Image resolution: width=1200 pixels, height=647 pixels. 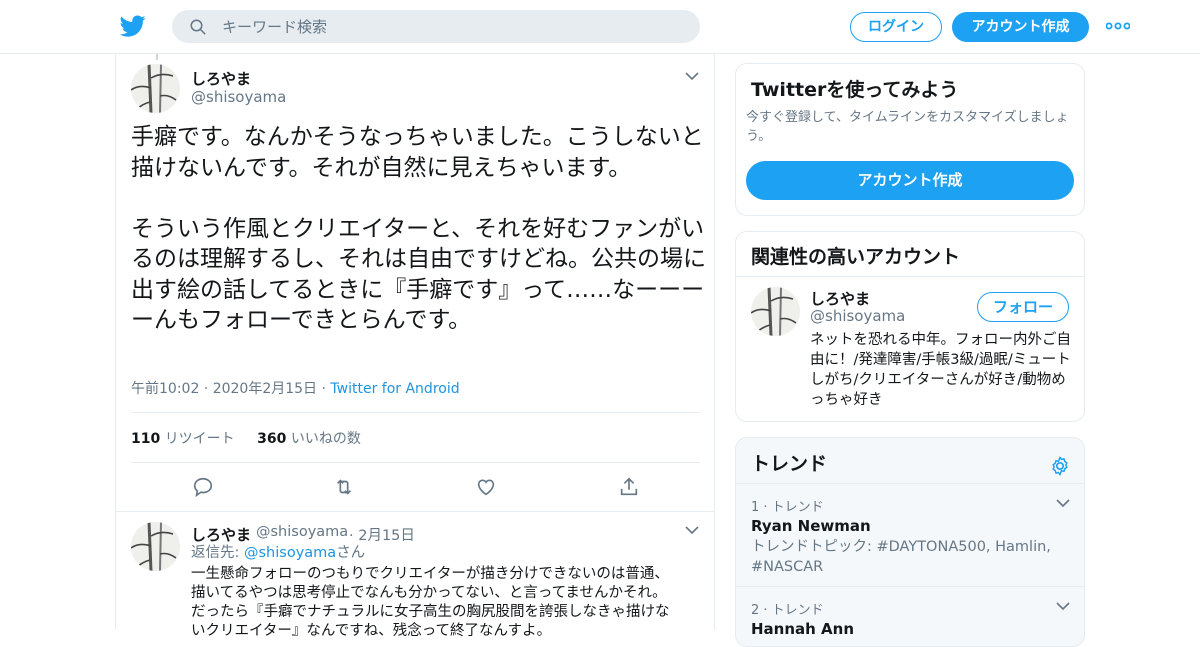 What do you see at coordinates (787, 507) in the screenshot?
I see `trend-rank: 1 · トレンド` at bounding box center [787, 507].